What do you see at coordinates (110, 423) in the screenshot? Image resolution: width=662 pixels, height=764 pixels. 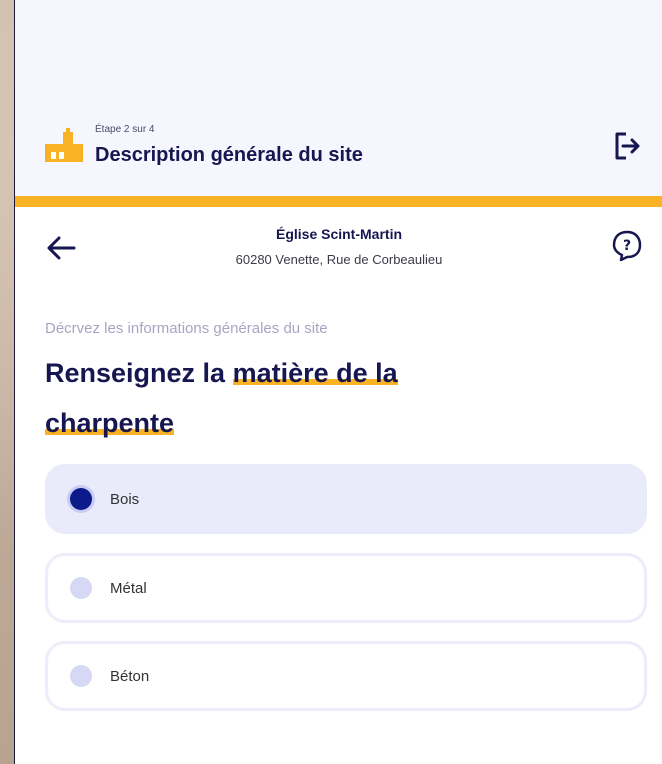 I see `question-highlight-2: charpente` at bounding box center [110, 423].